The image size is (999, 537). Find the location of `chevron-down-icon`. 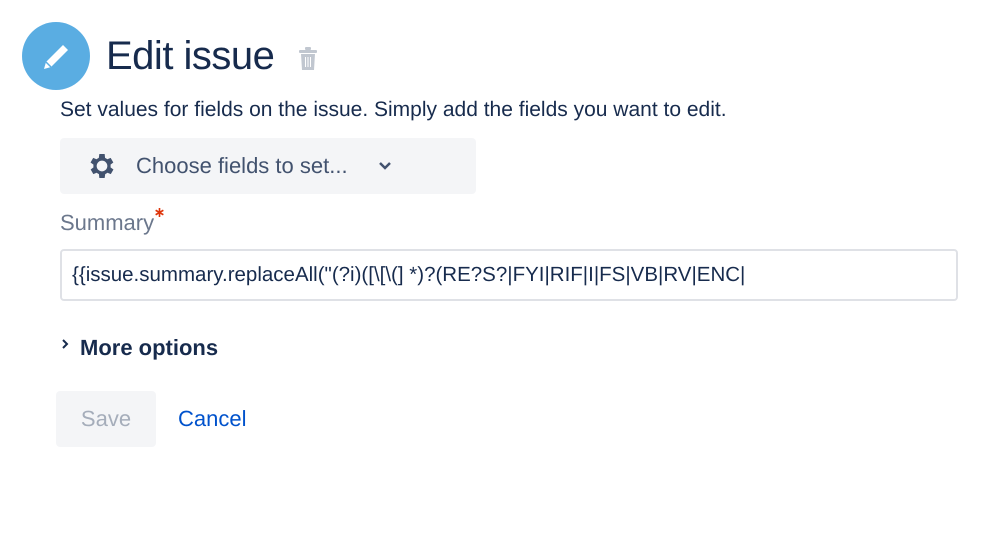

chevron-down-icon is located at coordinates (385, 166).